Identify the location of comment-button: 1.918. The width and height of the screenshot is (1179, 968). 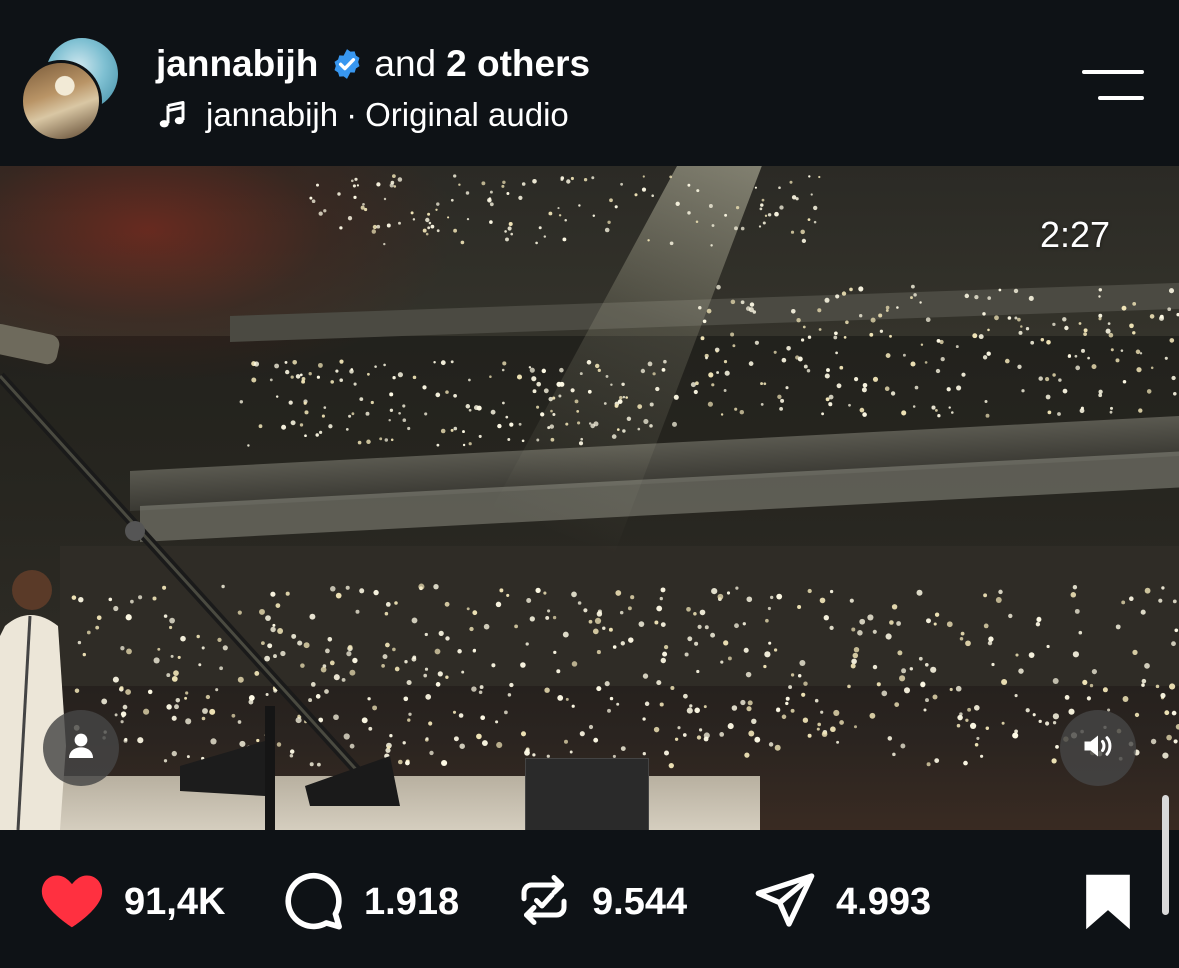
(369, 902).